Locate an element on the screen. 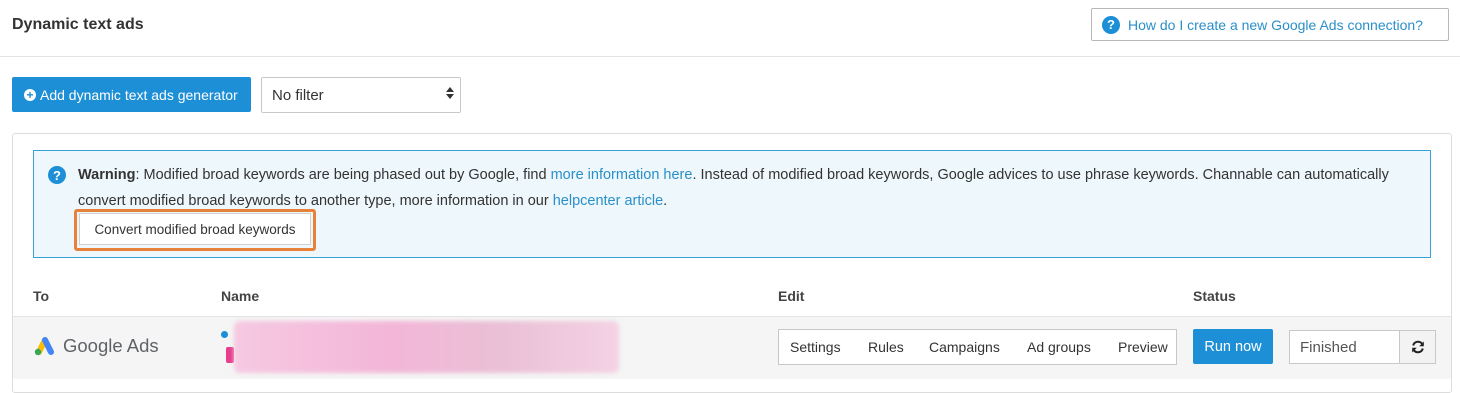  sort-icon is located at coordinates (450, 93).